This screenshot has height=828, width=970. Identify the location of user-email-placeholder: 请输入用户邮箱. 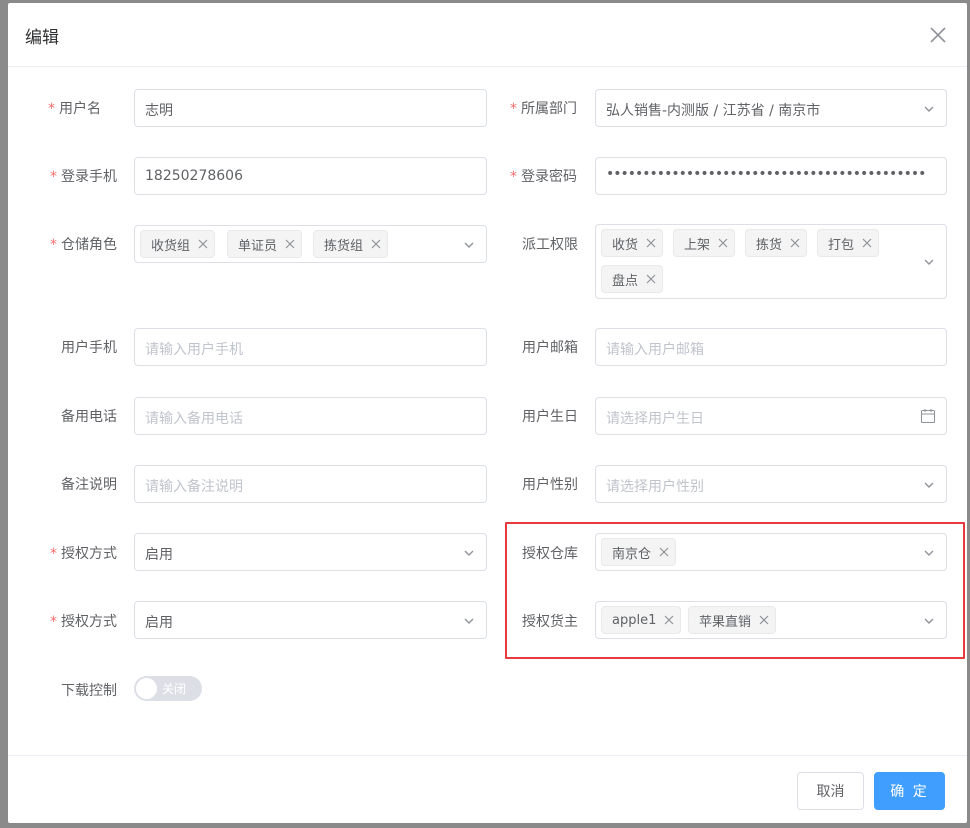
(655, 350).